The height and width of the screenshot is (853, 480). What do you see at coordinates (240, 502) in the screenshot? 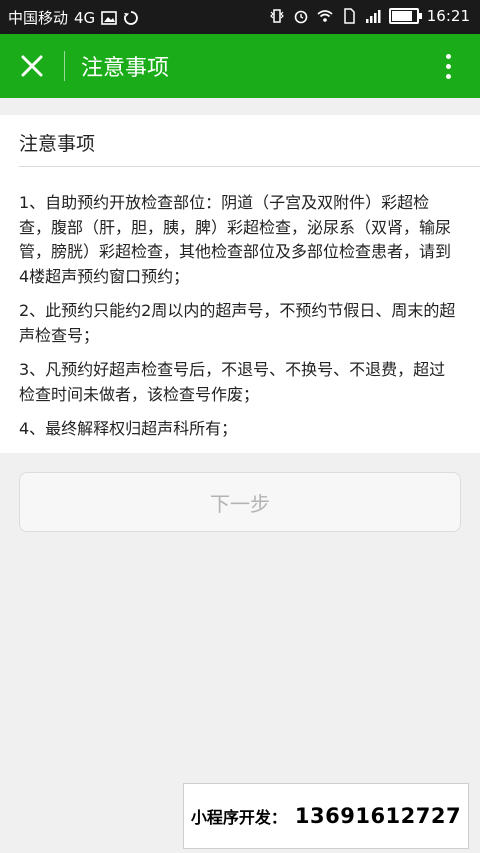
I see `next-step-button: 下一步` at bounding box center [240, 502].